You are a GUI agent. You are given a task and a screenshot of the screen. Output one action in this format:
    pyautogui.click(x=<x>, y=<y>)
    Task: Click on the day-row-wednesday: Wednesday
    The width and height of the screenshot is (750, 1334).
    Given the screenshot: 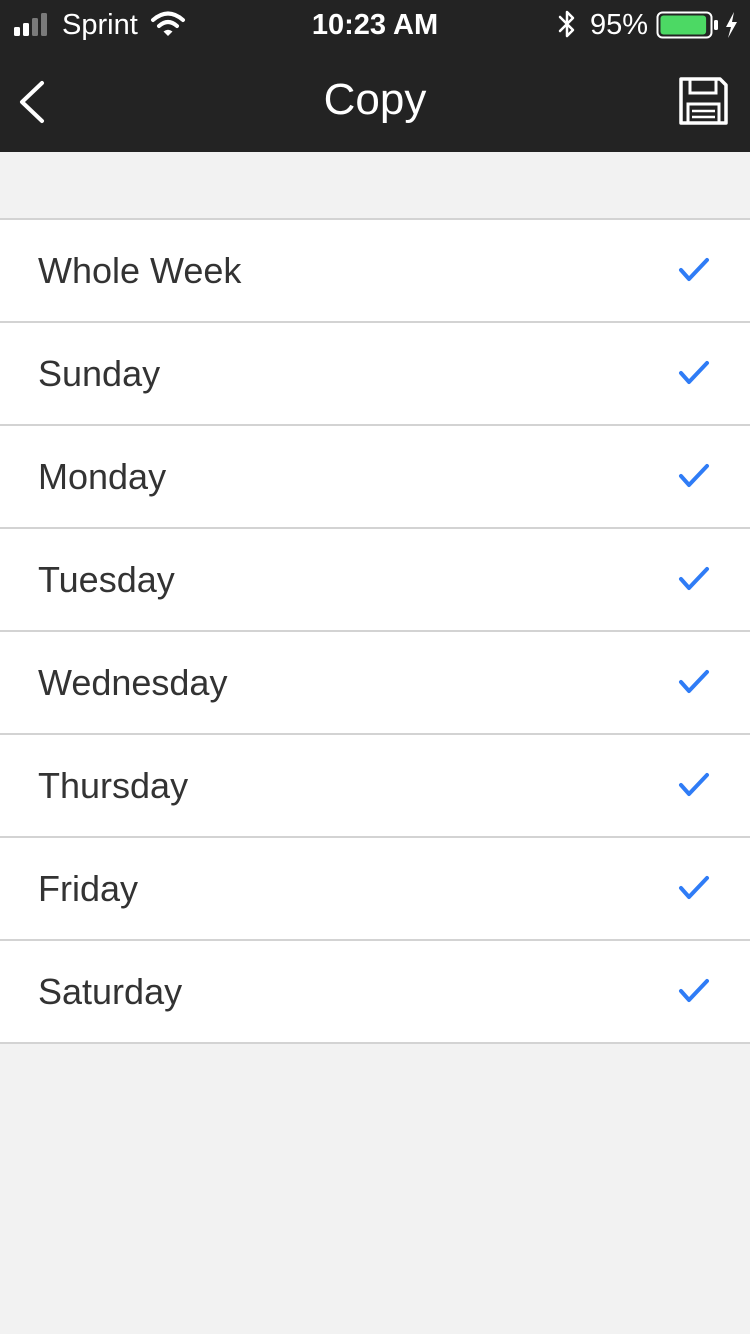 What is the action you would take?
    pyautogui.click(x=375, y=683)
    